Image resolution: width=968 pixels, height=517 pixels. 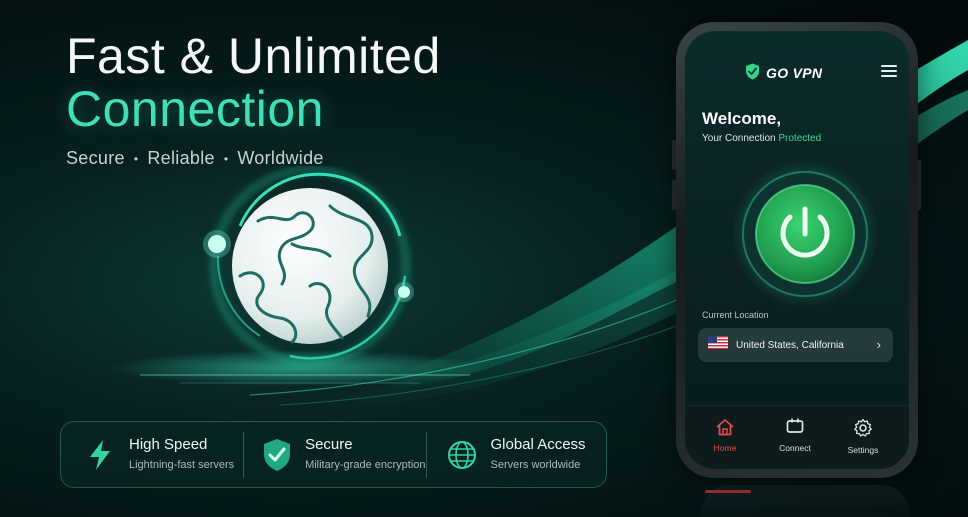 What do you see at coordinates (152, 454) in the screenshot?
I see `feature-high-speed: High Speed Lightning-fast servers` at bounding box center [152, 454].